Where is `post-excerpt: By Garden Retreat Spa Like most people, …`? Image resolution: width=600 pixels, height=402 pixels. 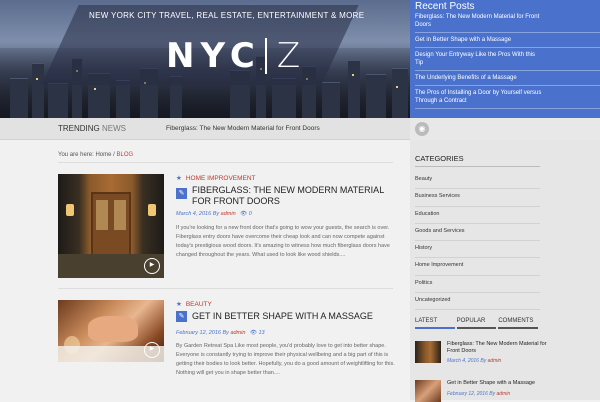
post-excerpt: By Garden Retreat Spa Like most people, … is located at coordinates (285, 359).